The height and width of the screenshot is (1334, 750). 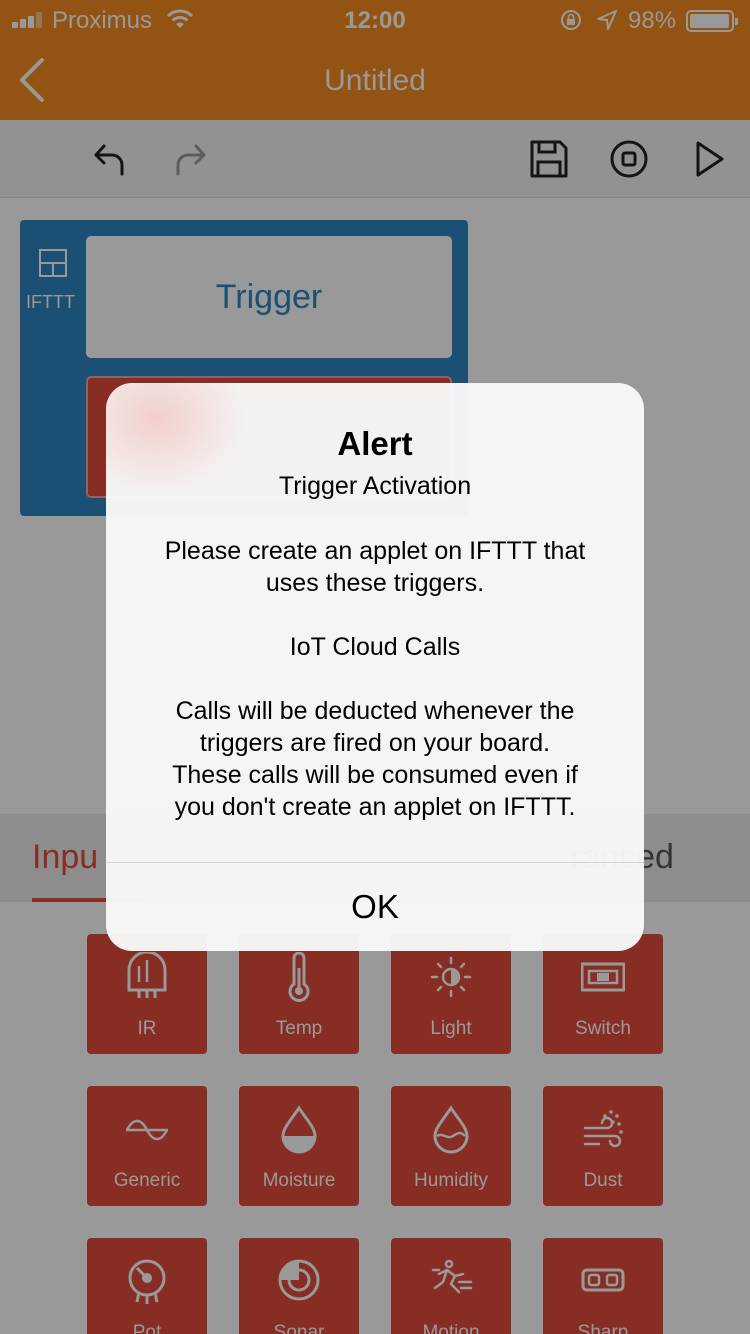 What do you see at coordinates (375, 443) in the screenshot?
I see `alert-title: Alert` at bounding box center [375, 443].